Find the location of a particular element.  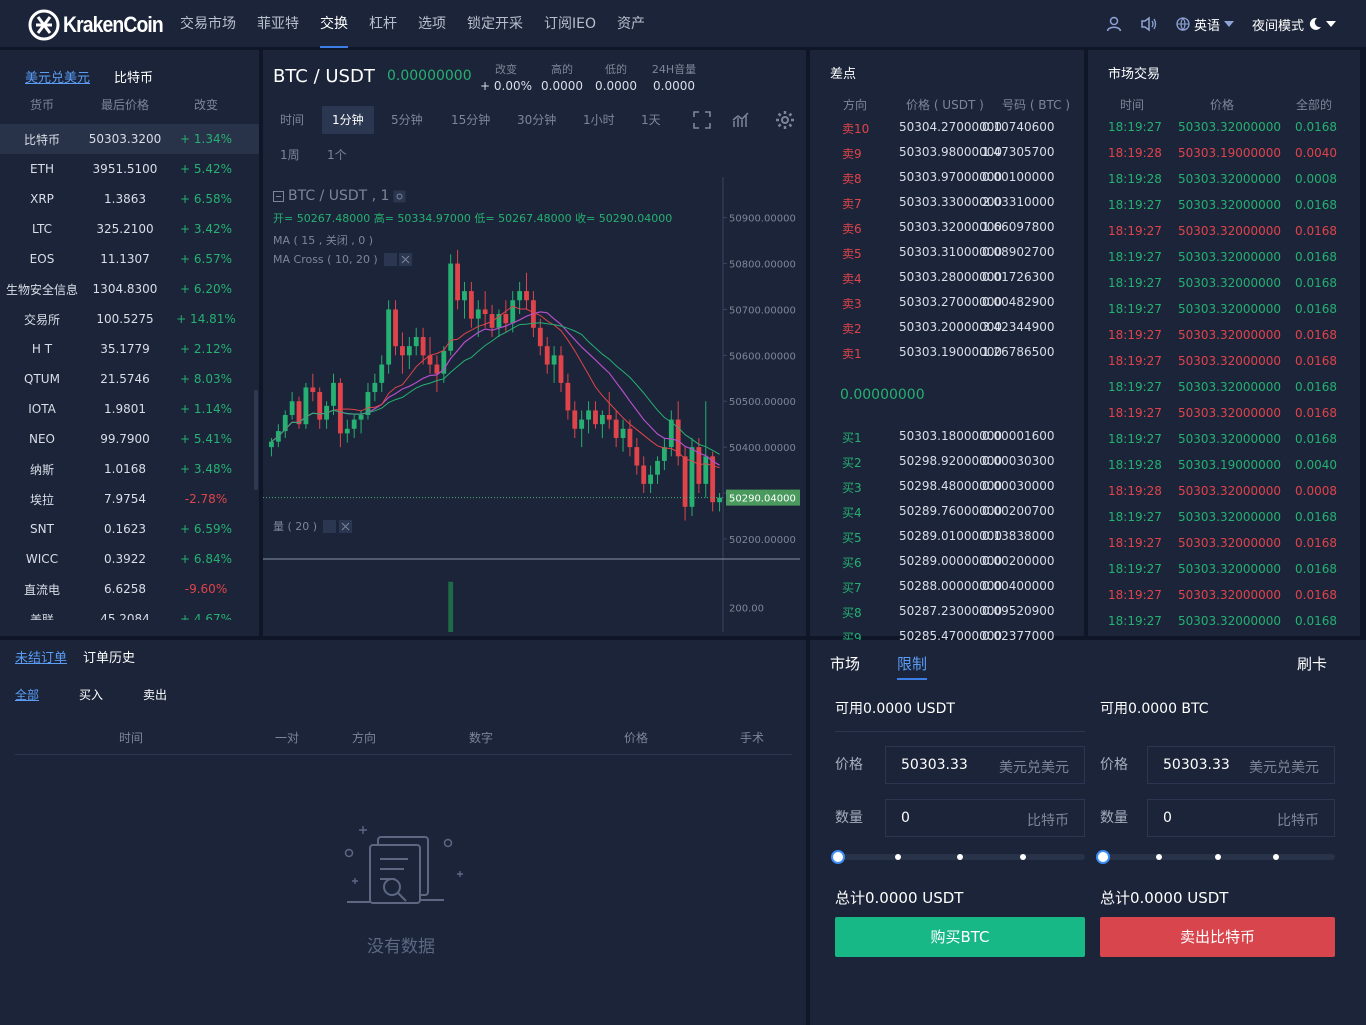

night-mode-toggle: 夜间模式 is located at coordinates (1294, 24).